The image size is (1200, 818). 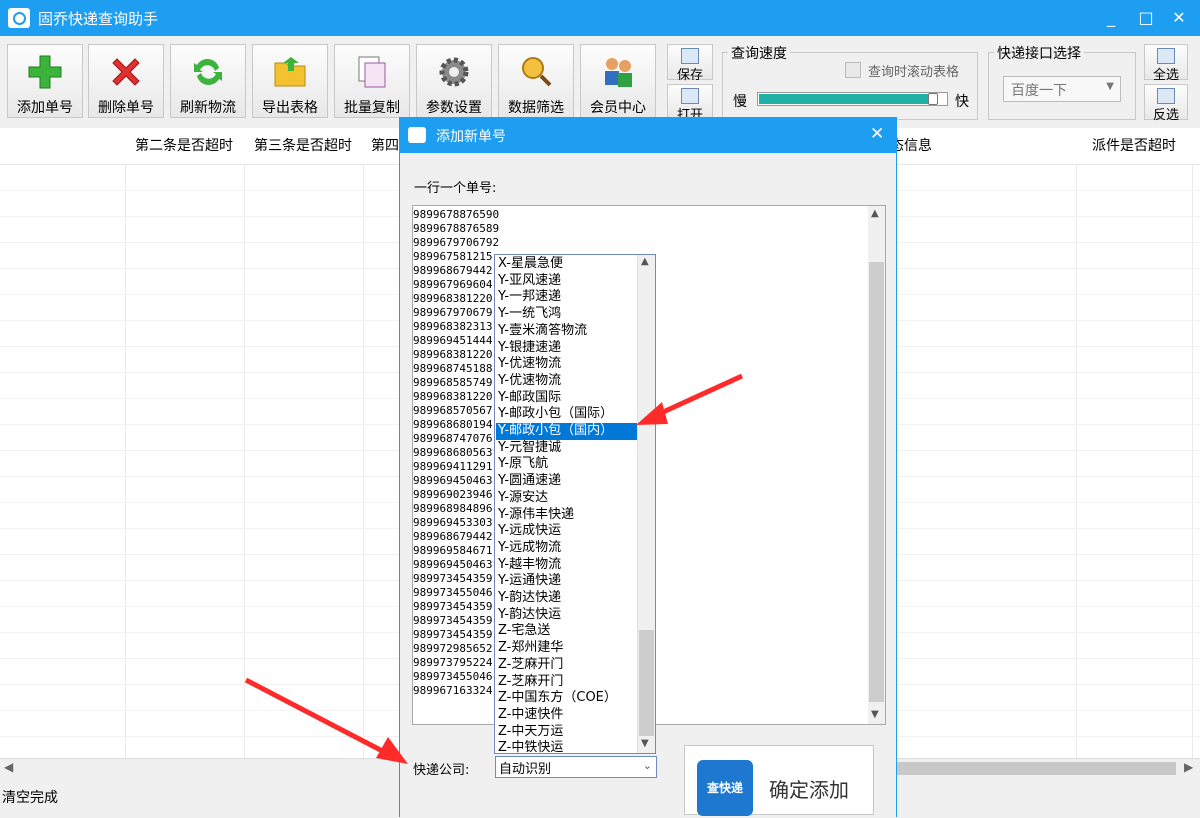 I want to click on dropdown-option: Y-亚风速递, so click(x=567, y=281).